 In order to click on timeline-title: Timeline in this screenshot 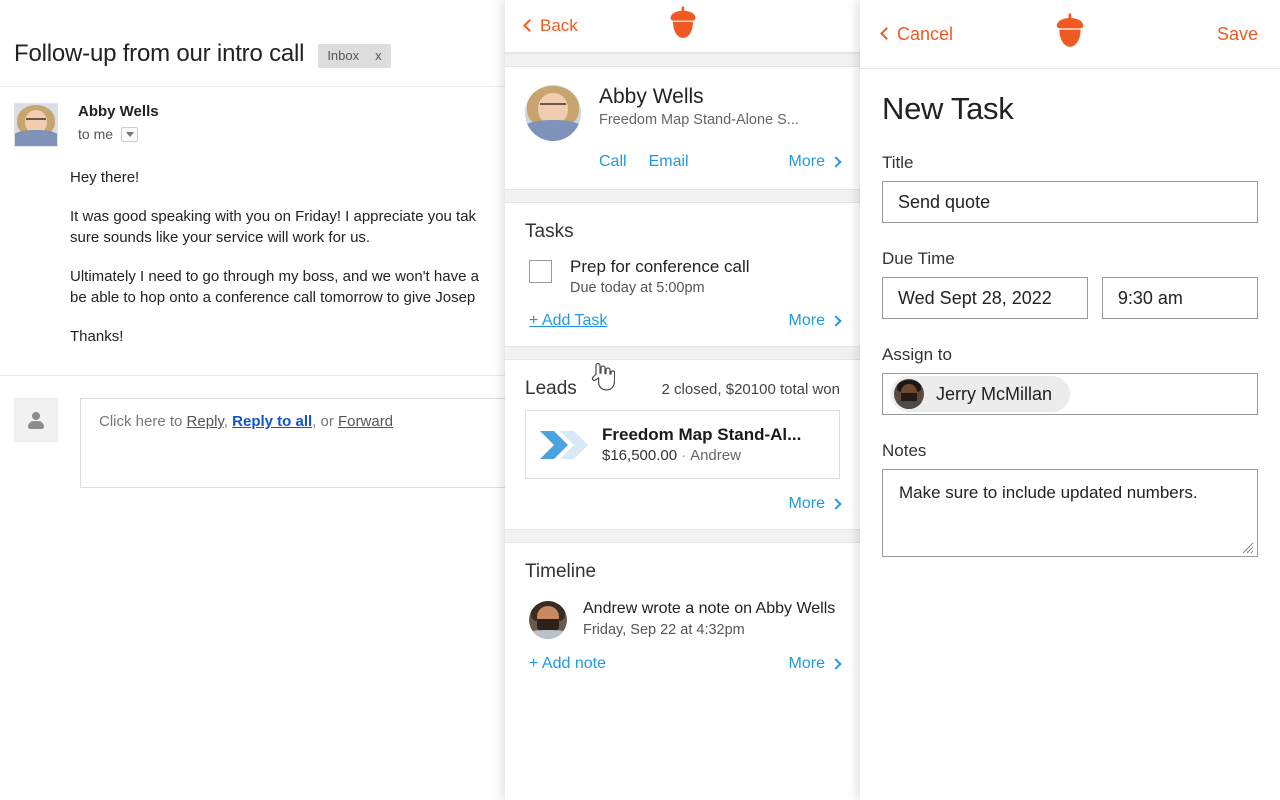, I will do `click(561, 571)`.